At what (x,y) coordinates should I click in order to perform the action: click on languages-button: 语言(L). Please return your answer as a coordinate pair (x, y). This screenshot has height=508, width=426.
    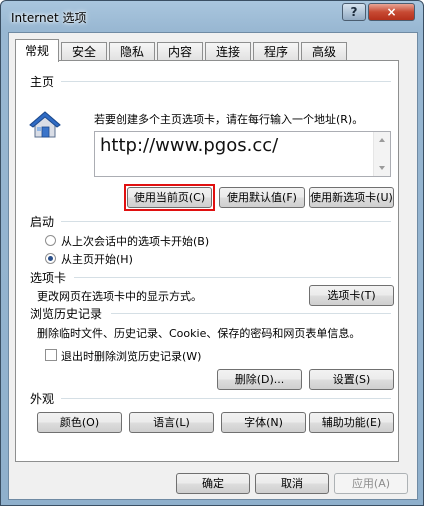
    Looking at the image, I should click on (171, 422).